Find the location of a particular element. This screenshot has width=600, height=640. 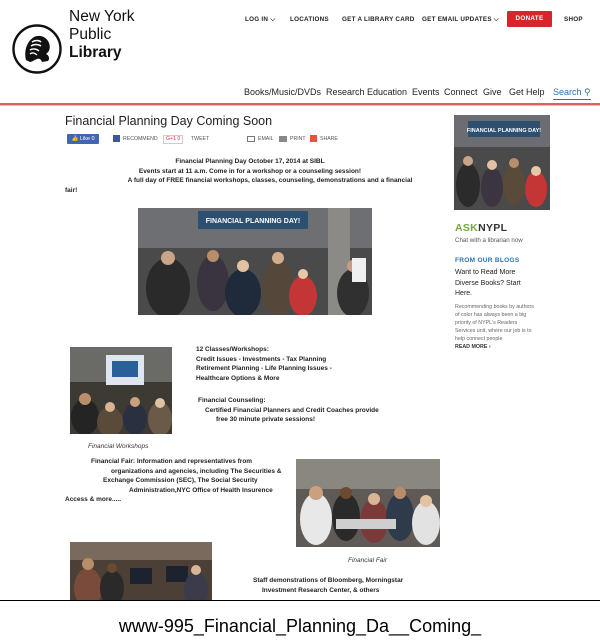

workshops-caption: Financial Workshops is located at coordinates (118, 446).